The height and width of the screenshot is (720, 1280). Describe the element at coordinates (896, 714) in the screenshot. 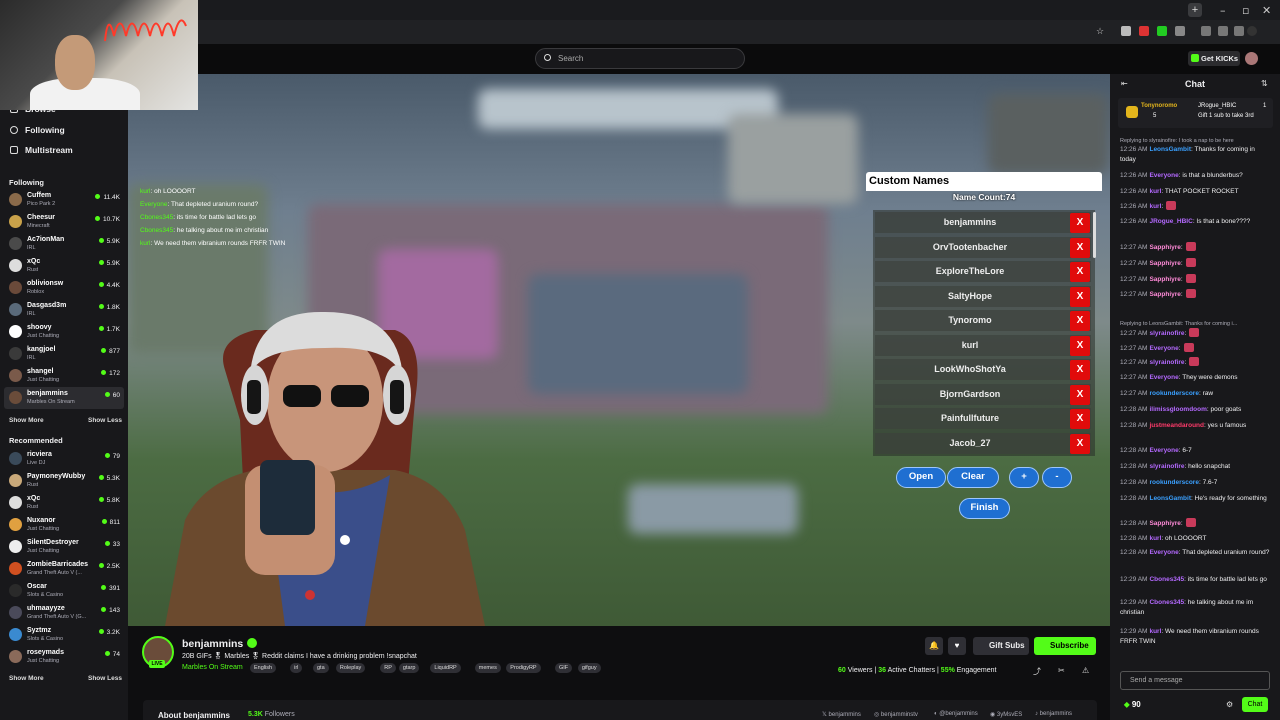

I see `social-instagram: ◎ benjamminstv` at that location.